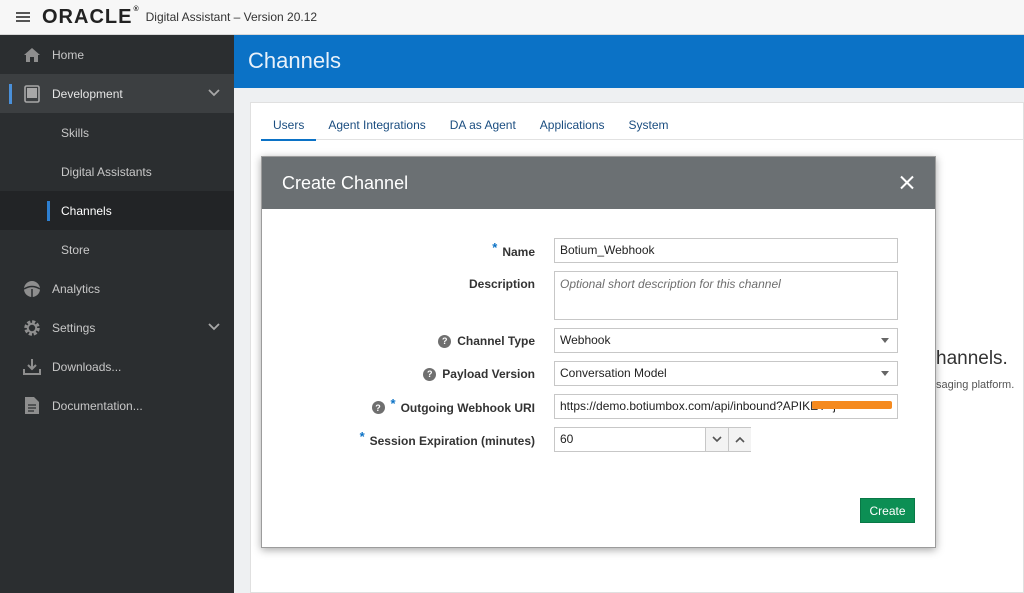 The image size is (1024, 593). Describe the element at coordinates (652, 439) in the screenshot. I see `session-expiration-stepper: 60` at that location.